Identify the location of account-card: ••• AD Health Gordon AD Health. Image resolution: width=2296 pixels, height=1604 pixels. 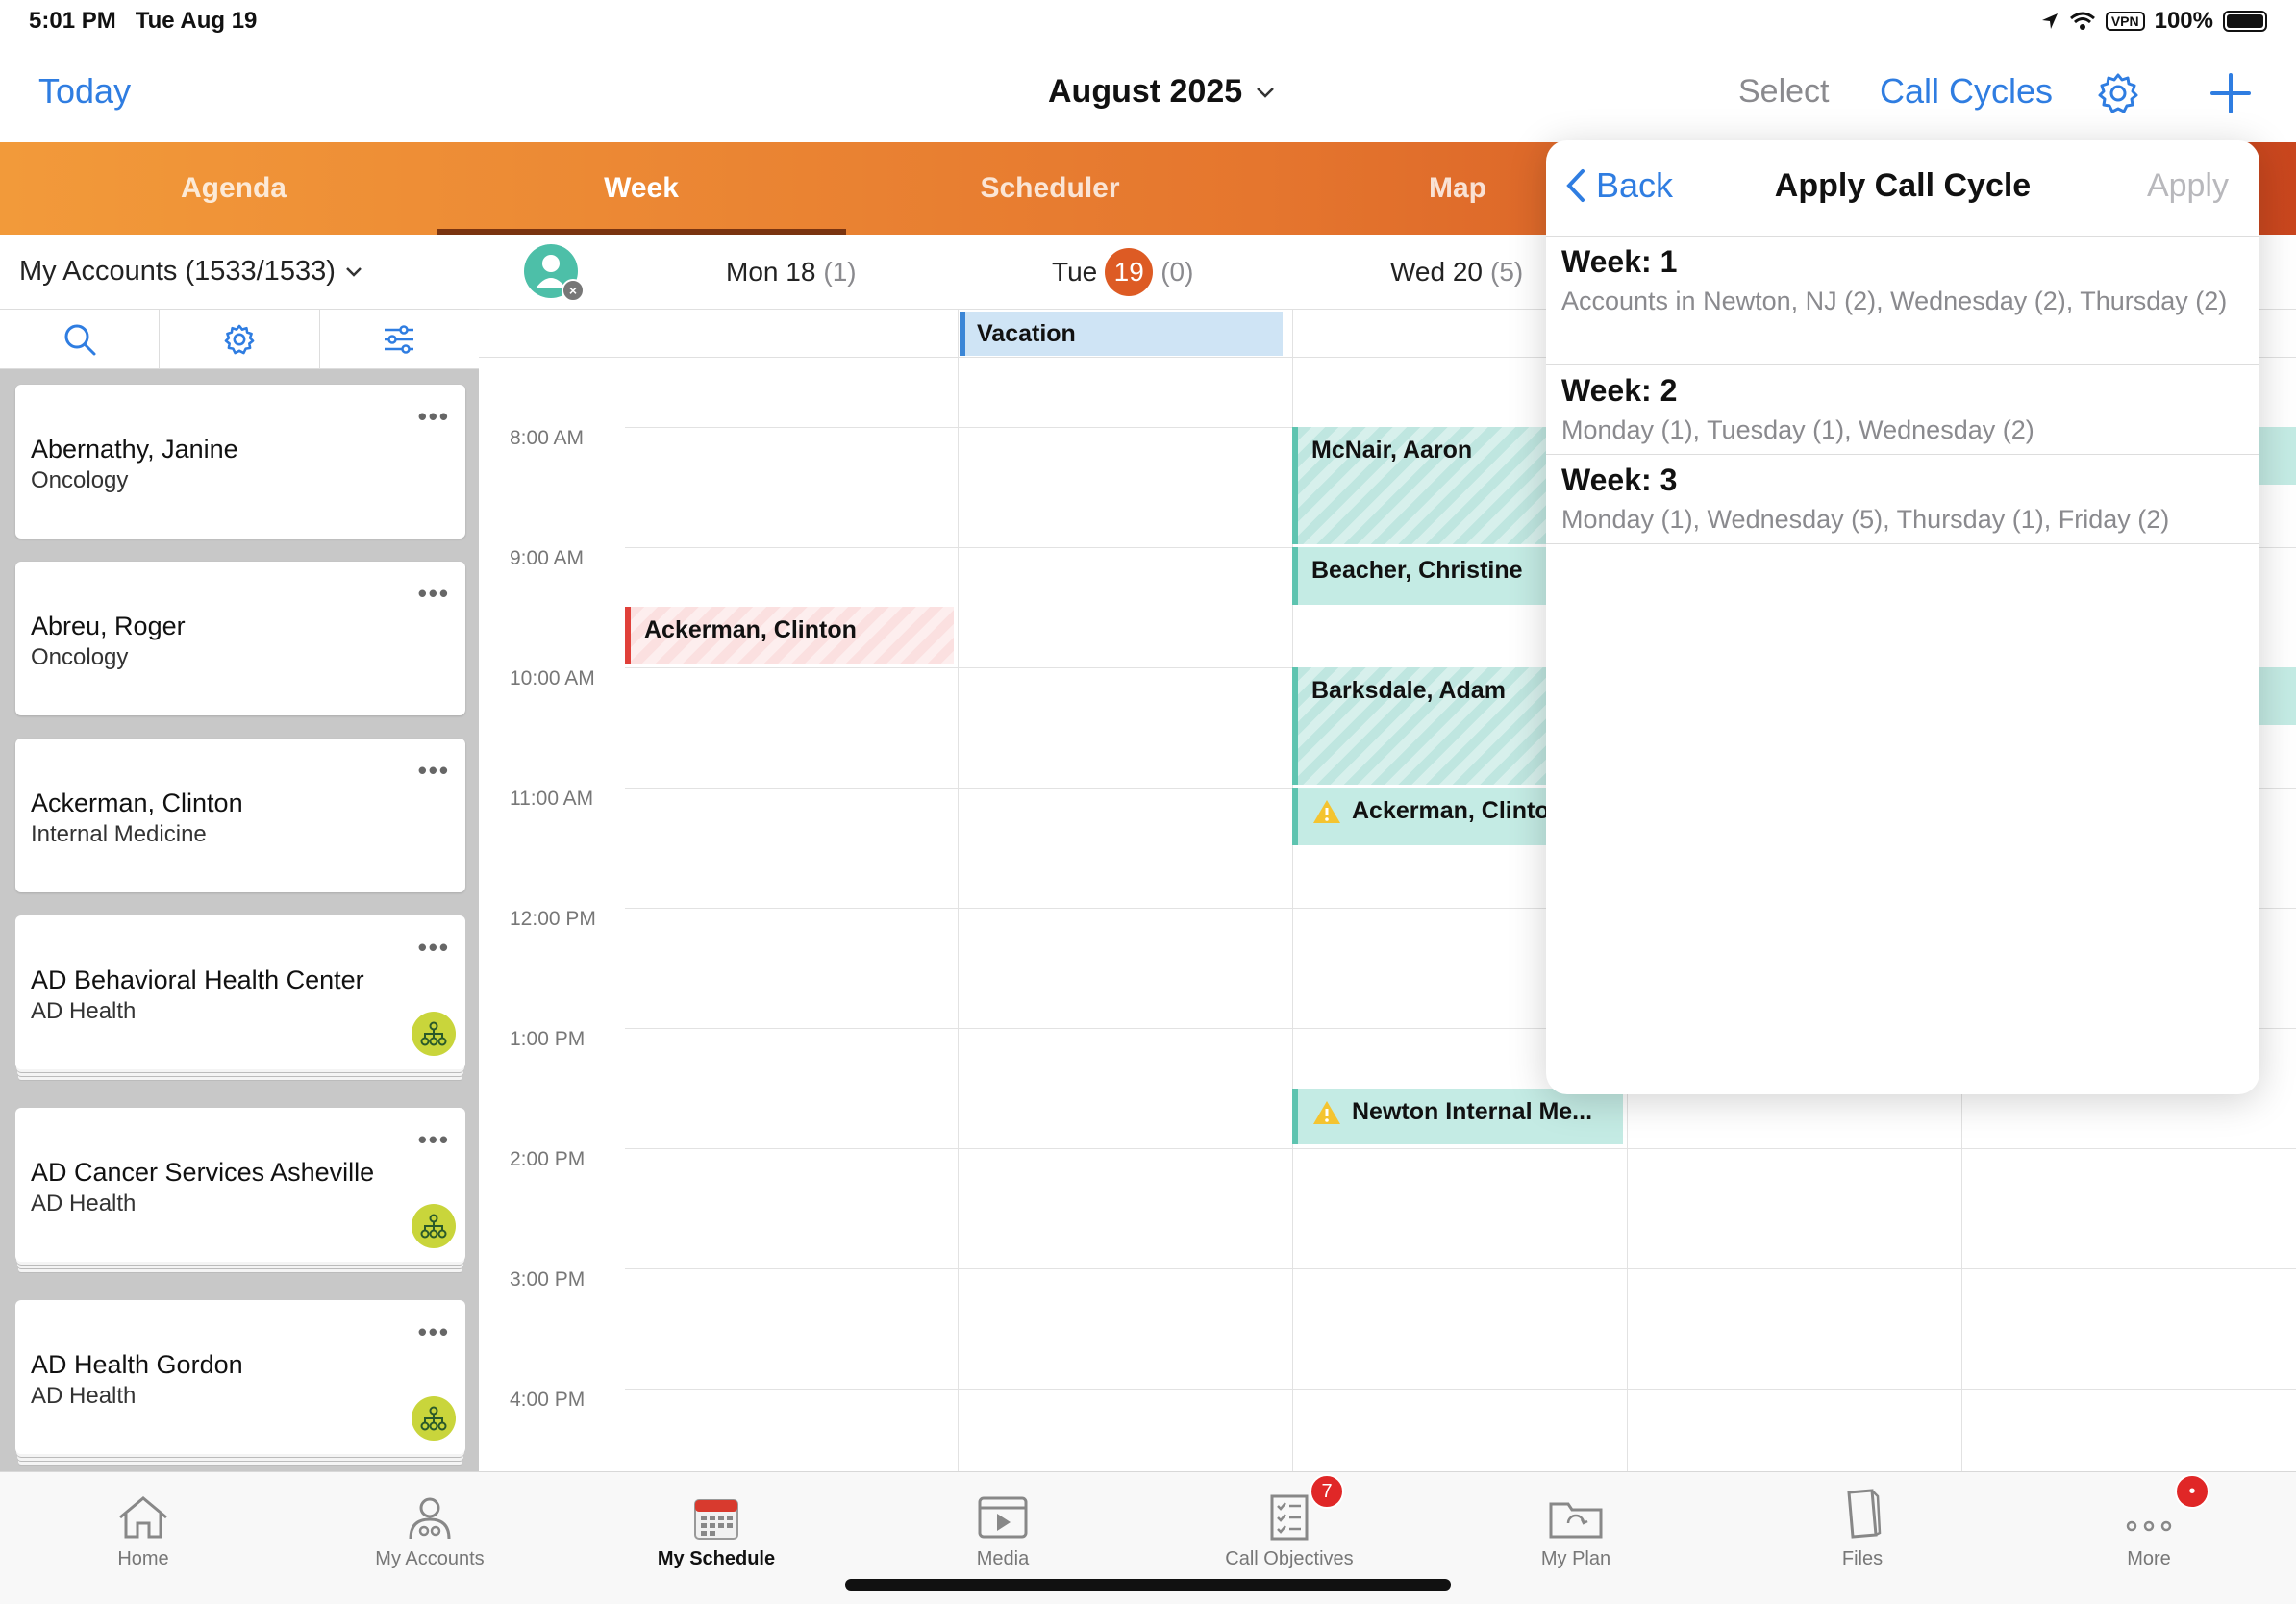
(240, 1377).